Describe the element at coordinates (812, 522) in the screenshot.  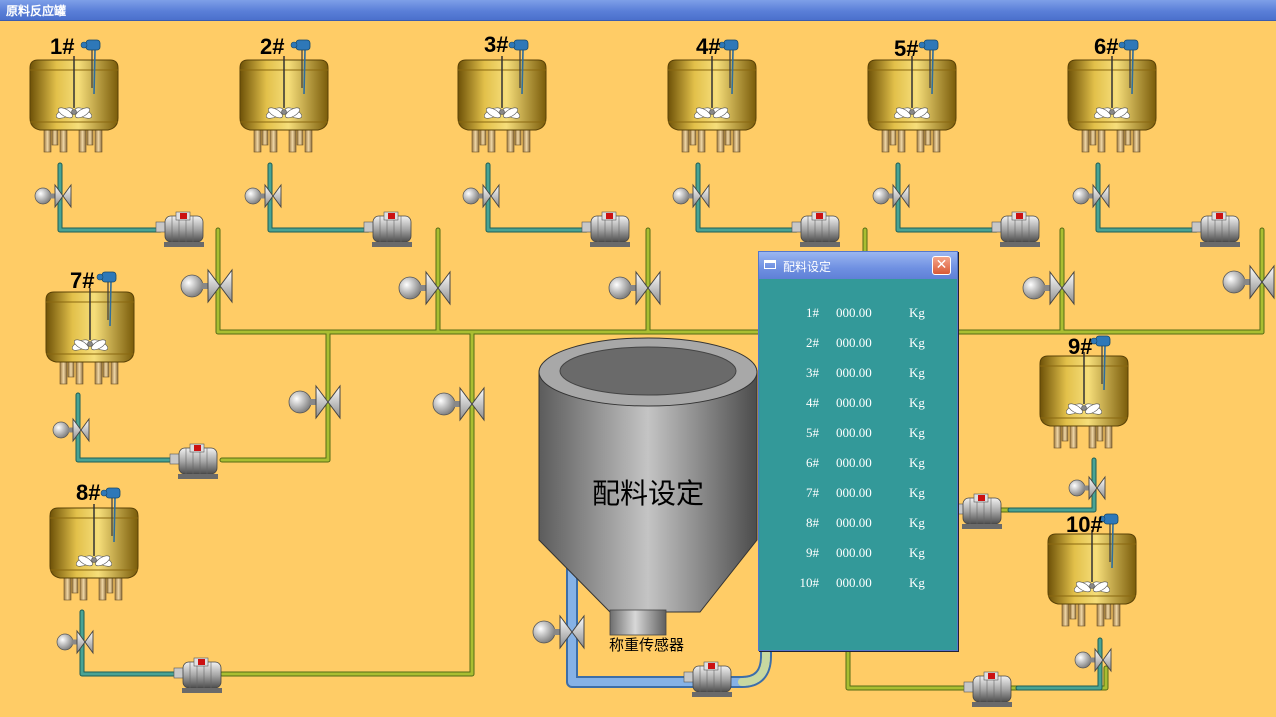
I see `tank-number: 8#` at that location.